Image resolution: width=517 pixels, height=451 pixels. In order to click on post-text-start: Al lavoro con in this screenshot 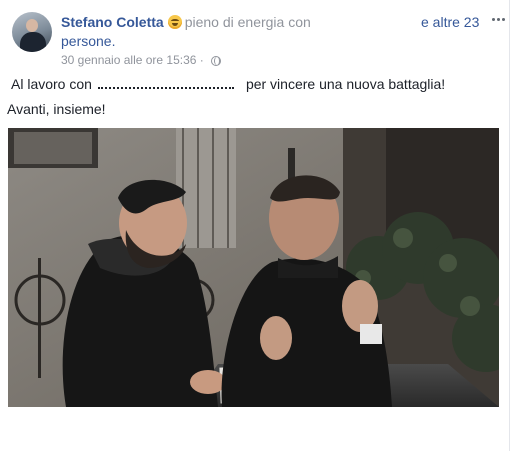, I will do `click(51, 84)`.